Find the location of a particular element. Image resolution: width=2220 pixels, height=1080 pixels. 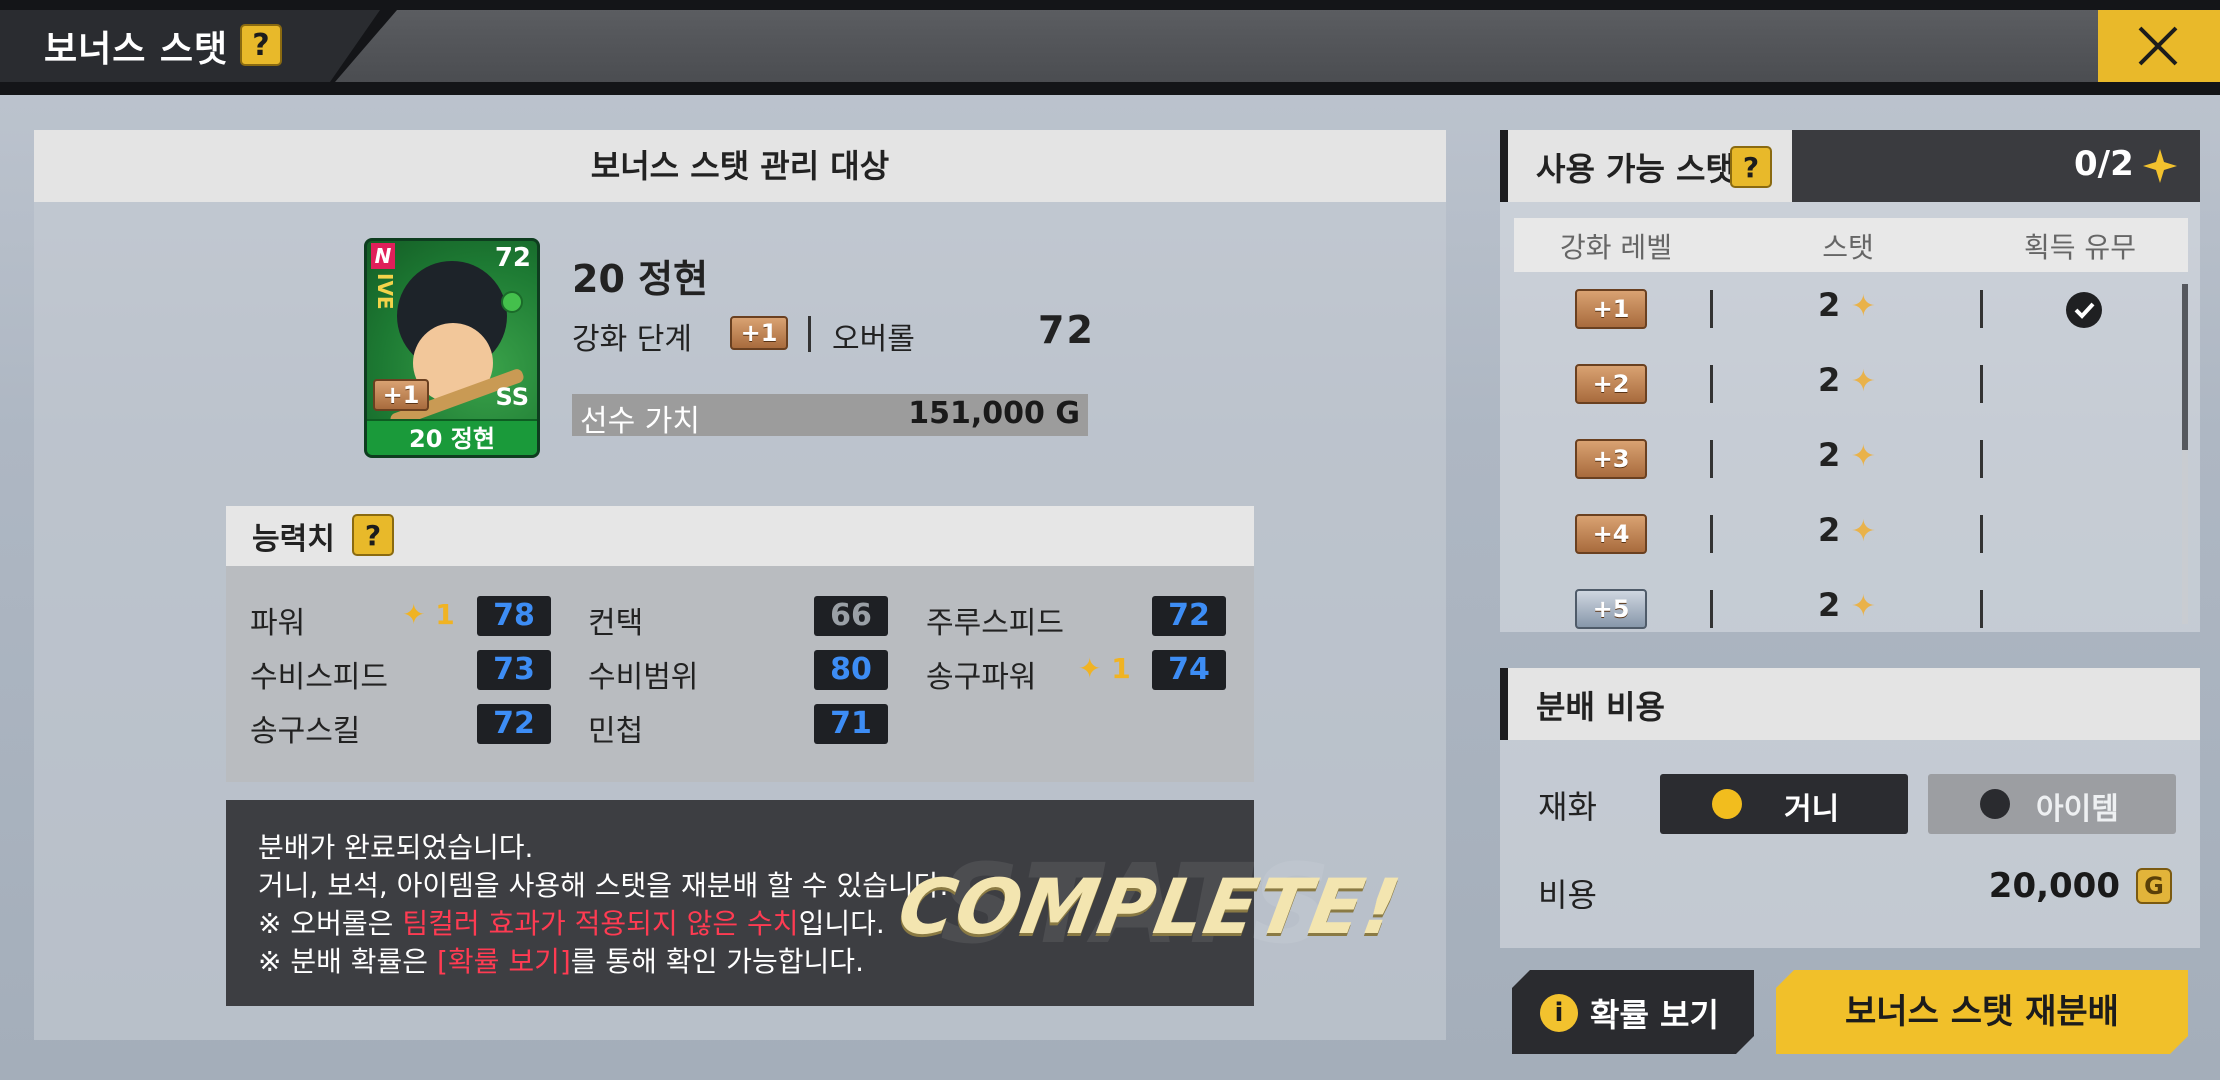

gunny-currency-icon: G is located at coordinates (1067, 413).